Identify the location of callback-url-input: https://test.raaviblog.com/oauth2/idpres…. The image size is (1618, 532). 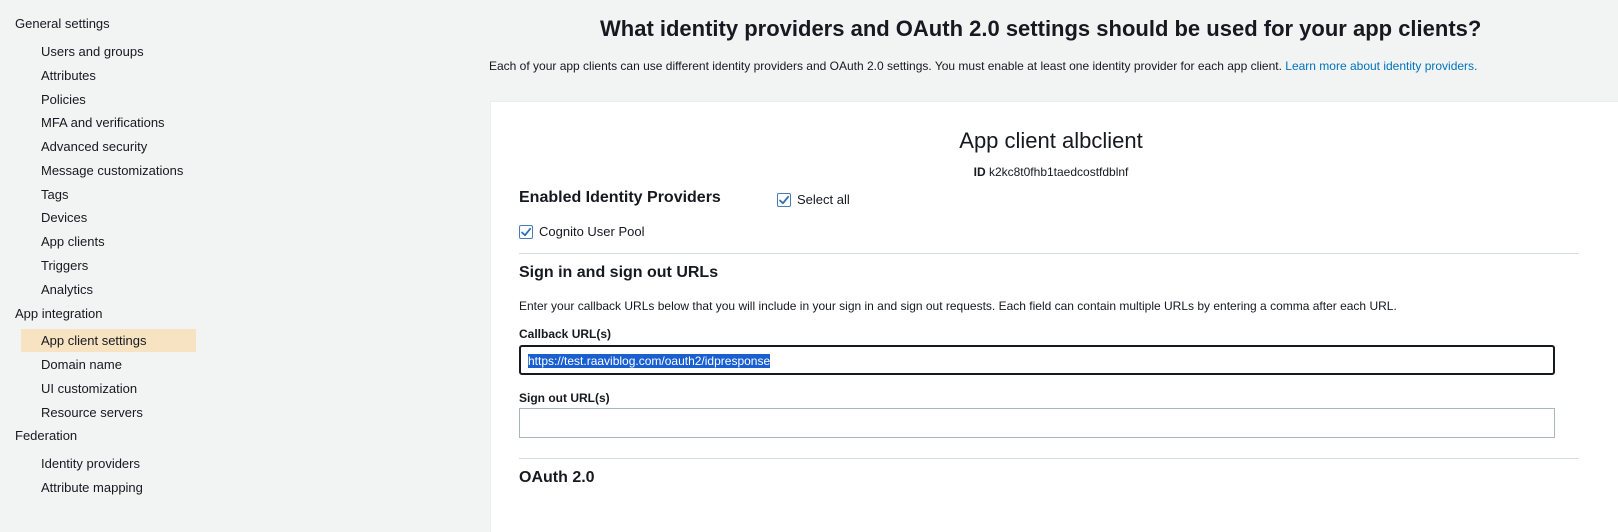
(1037, 360).